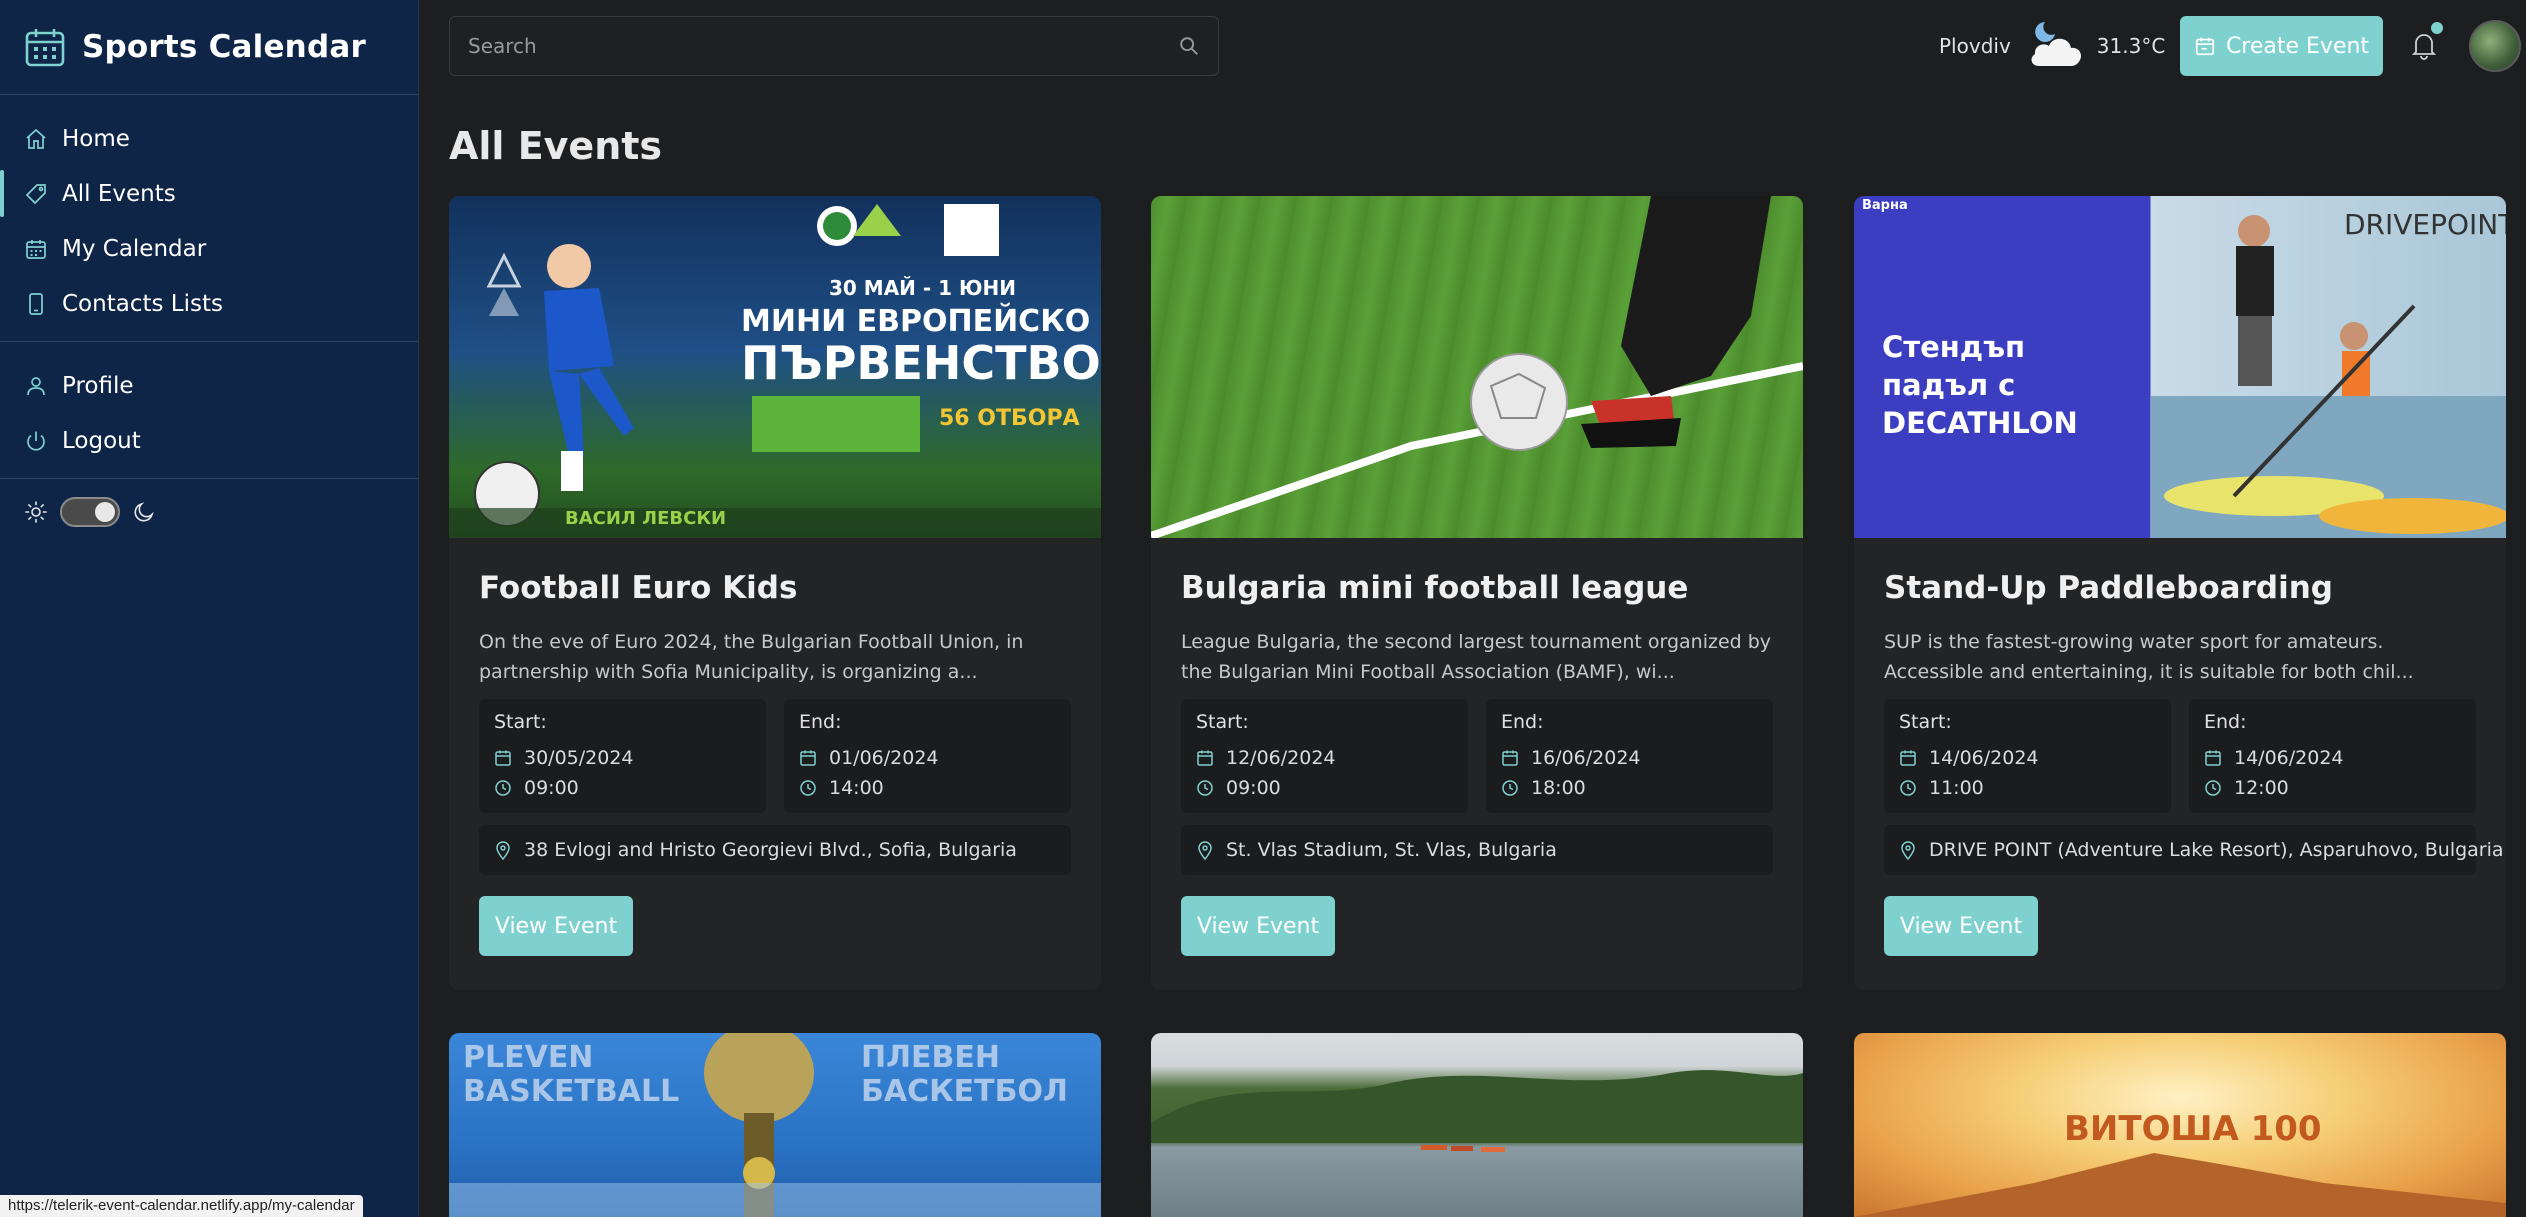 This screenshot has width=2526, height=1217. Describe the element at coordinates (2056, 44) in the screenshot. I see `night-cloud-icon` at that location.